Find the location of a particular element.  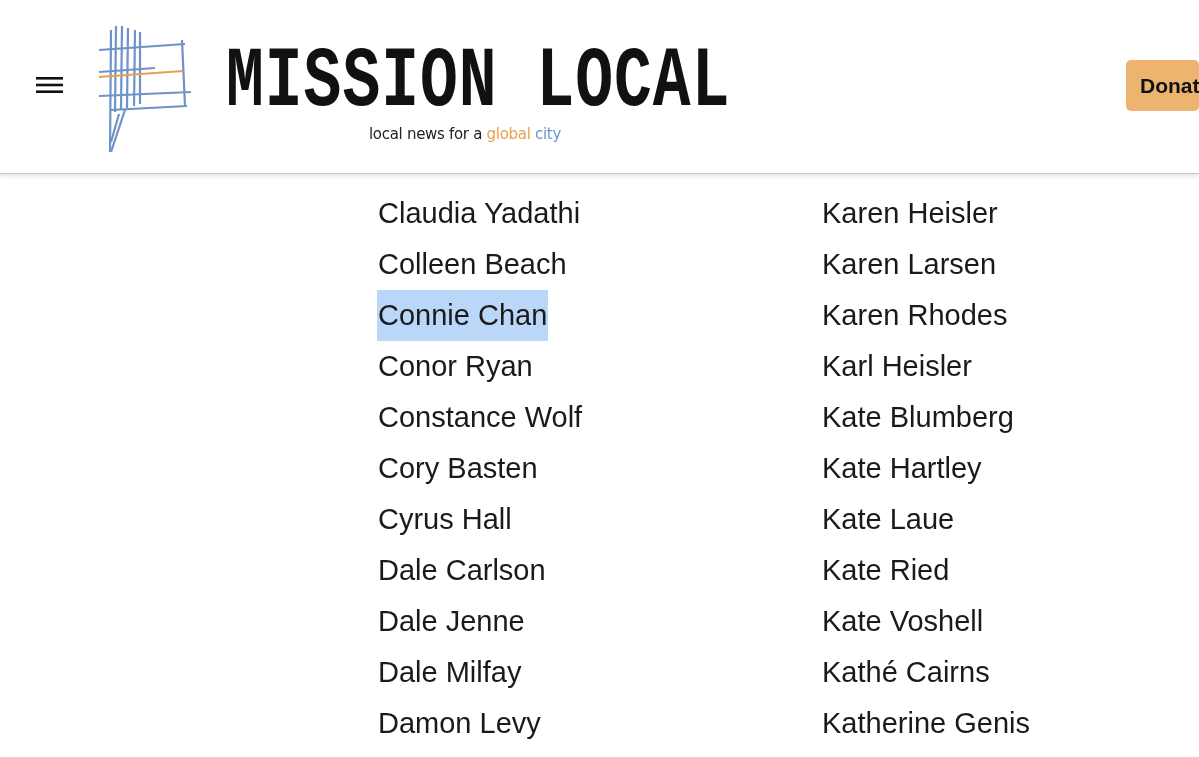

name-link: Cyrus Hall is located at coordinates (445, 519).